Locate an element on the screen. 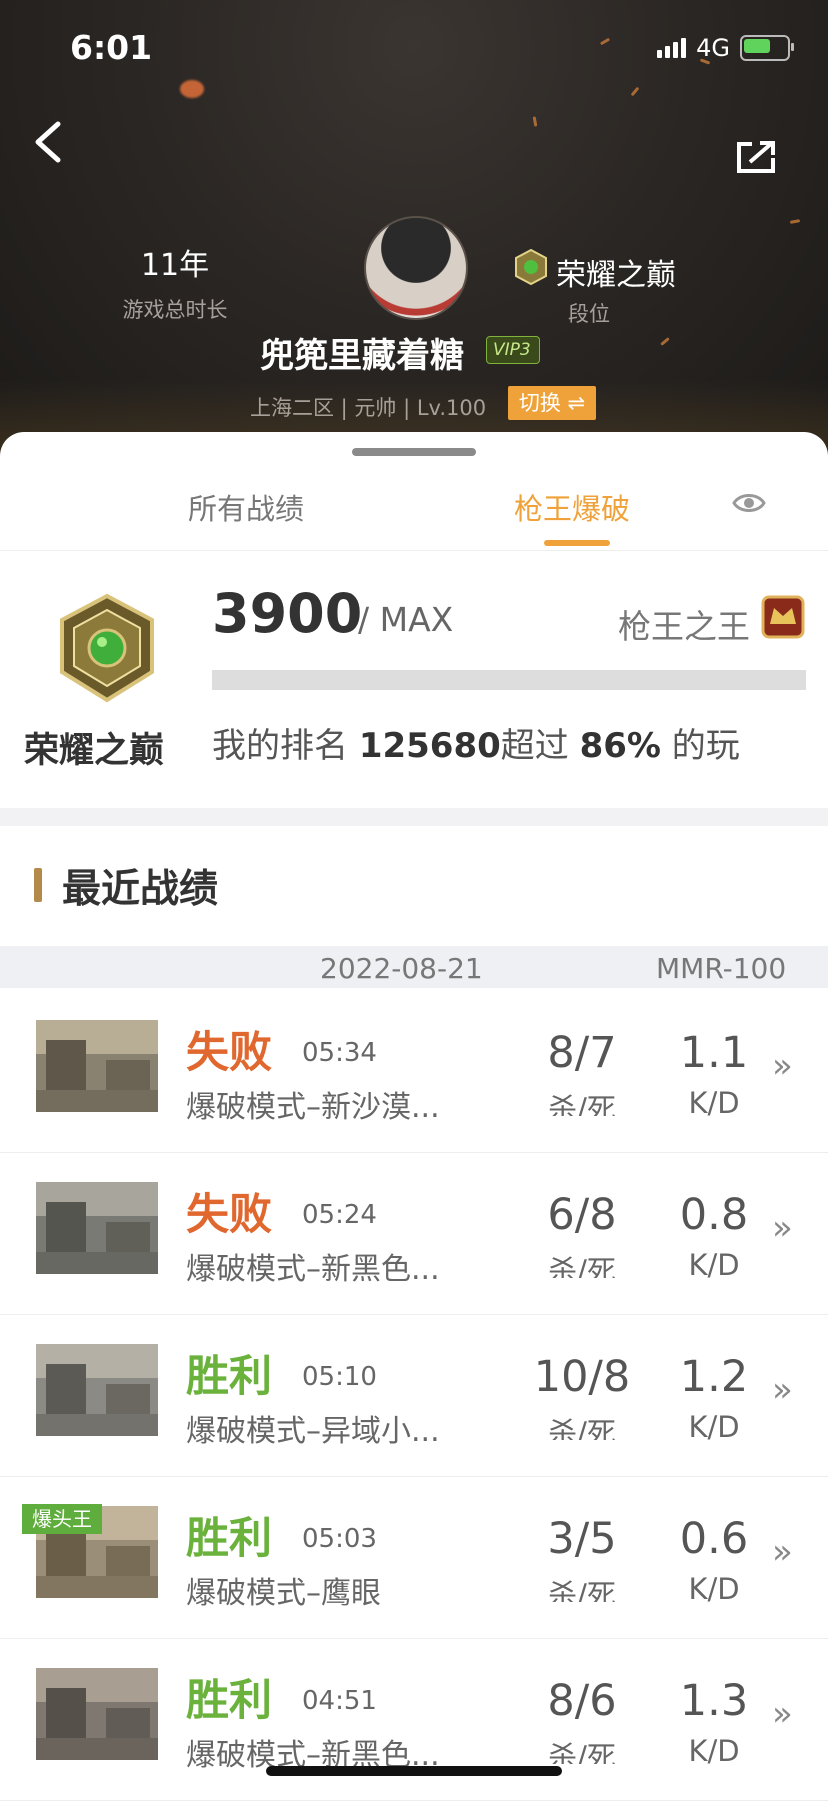 The image size is (828, 1801). score-progress is located at coordinates (509, 680).